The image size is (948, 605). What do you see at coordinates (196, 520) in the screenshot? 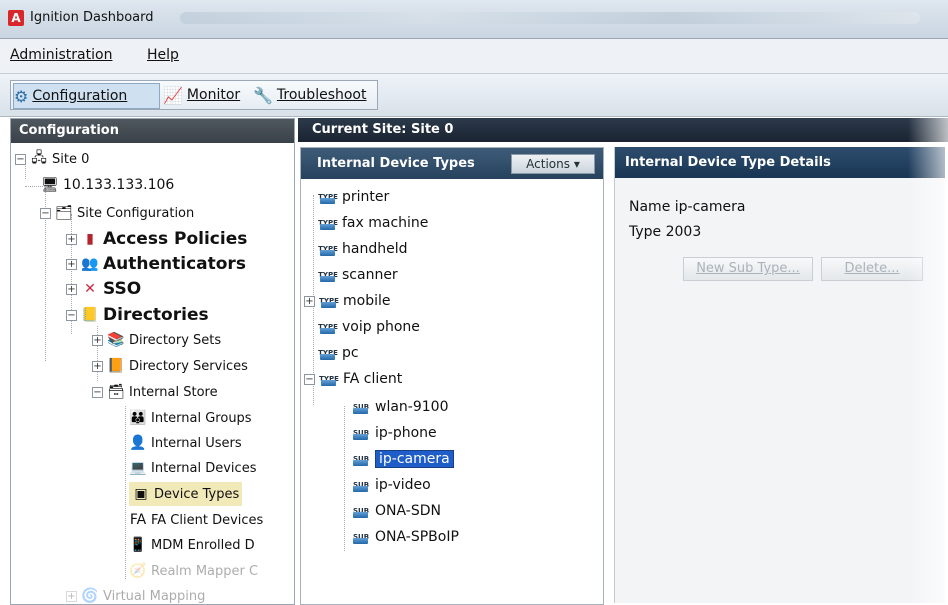
I see `tree-item-fa-client-devices: FA FA Client Devices` at bounding box center [196, 520].